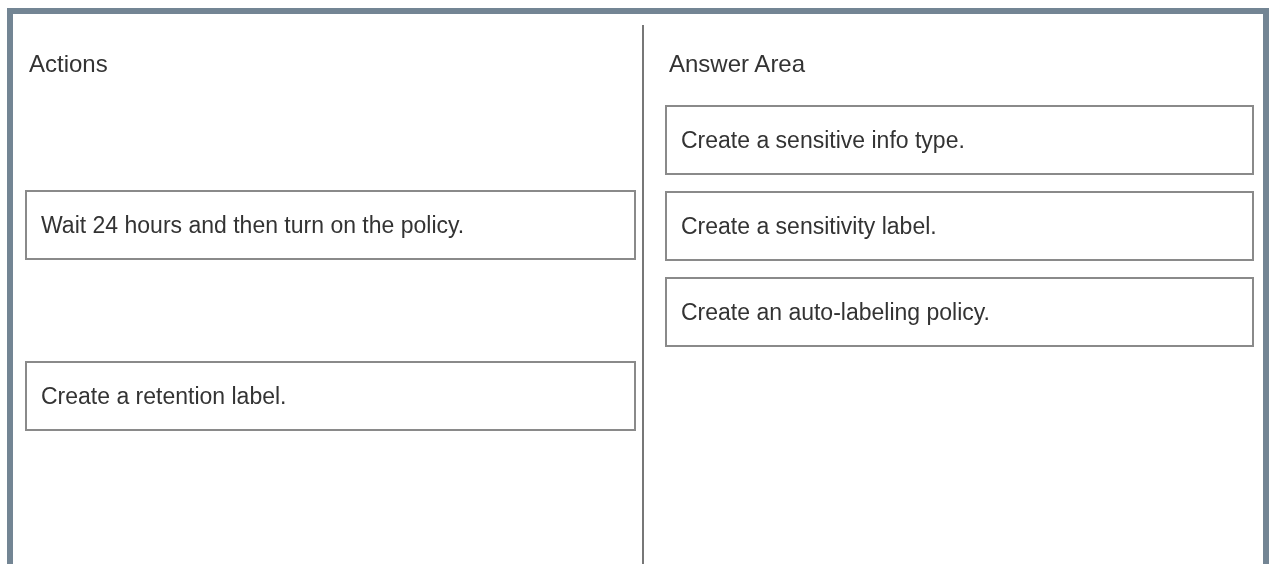 Image resolution: width=1276 pixels, height=564 pixels. I want to click on actions-heading: Actions, so click(68, 64).